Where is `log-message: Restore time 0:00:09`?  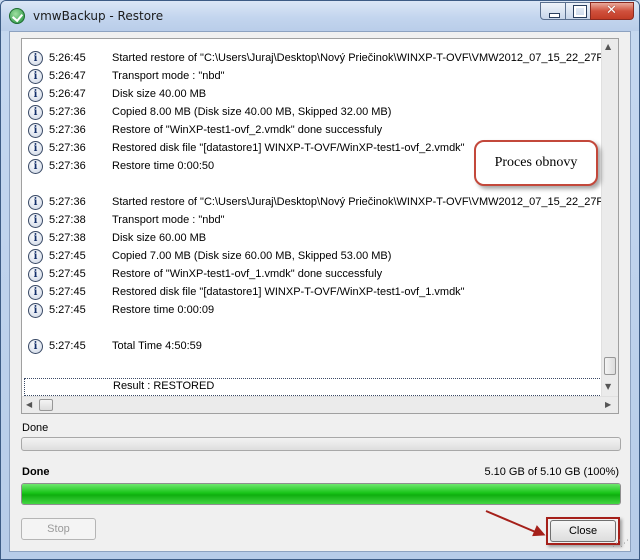 log-message: Restore time 0:00:09 is located at coordinates (163, 310).